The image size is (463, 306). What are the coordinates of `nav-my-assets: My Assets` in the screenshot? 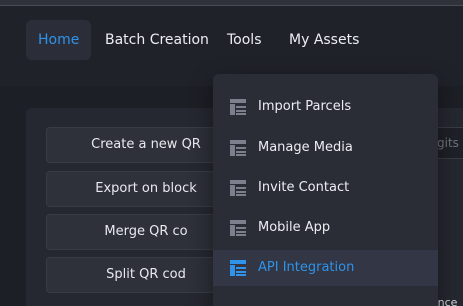 It's located at (324, 40).